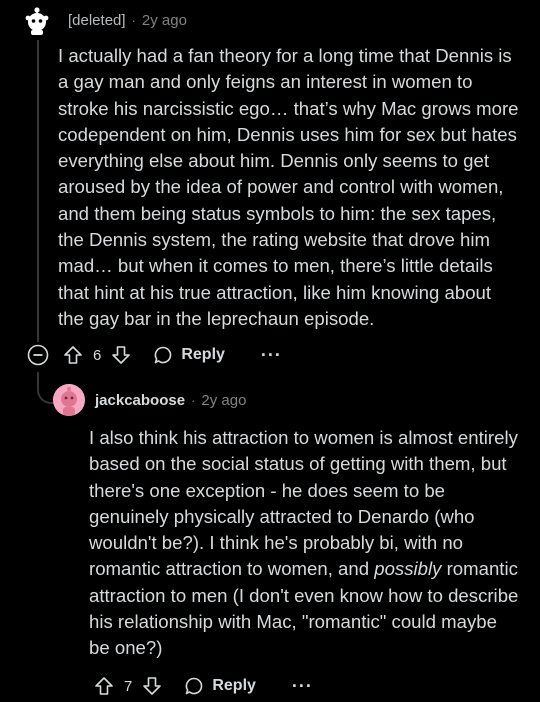 The image size is (540, 702). Describe the element at coordinates (128, 686) in the screenshot. I see `vote-count: 7` at that location.